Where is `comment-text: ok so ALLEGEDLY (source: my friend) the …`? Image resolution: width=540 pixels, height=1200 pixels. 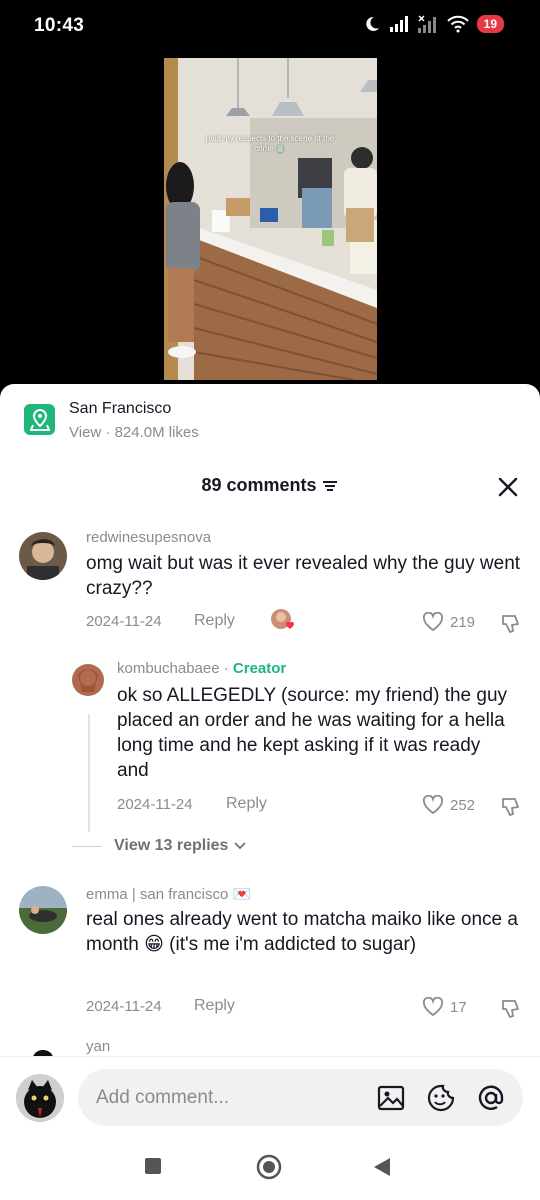 comment-text: ok so ALLEGEDLY (source: my friend) the … is located at coordinates (312, 733).